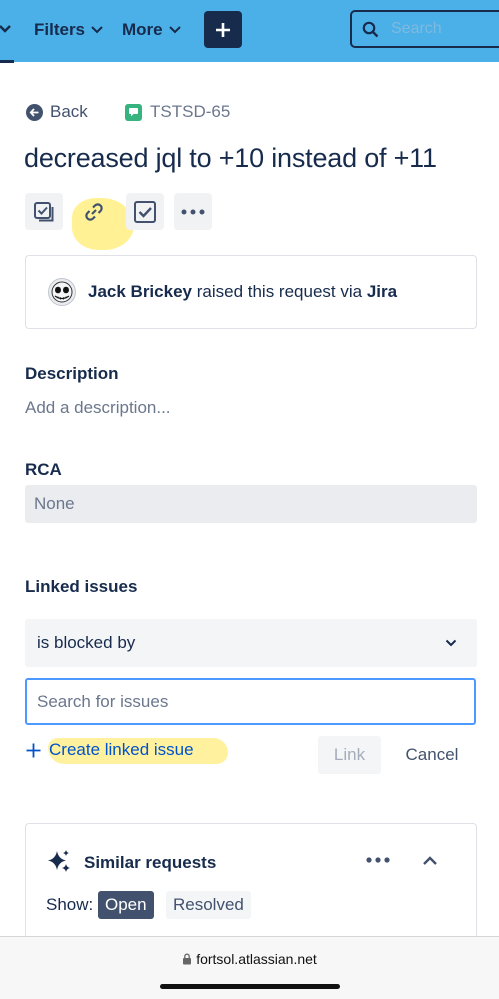  Describe the element at coordinates (416, 28) in the screenshot. I see `search-placeholder: Search` at that location.